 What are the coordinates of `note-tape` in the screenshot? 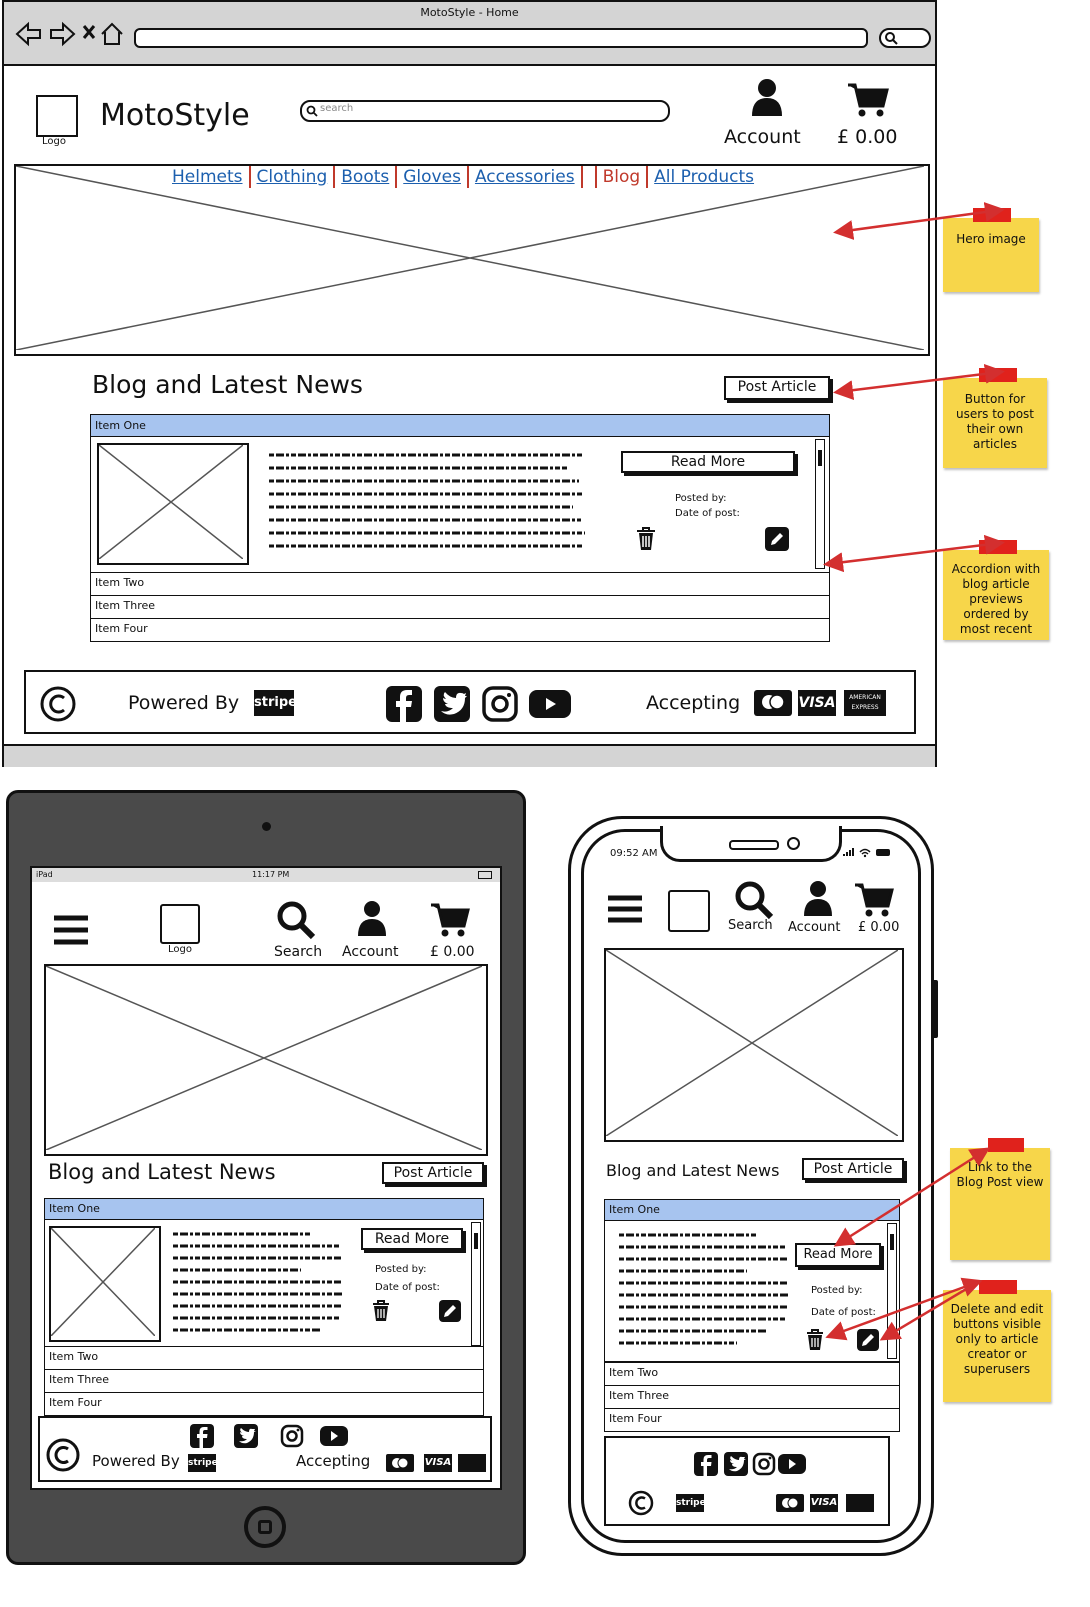 It's located at (1006, 1145).